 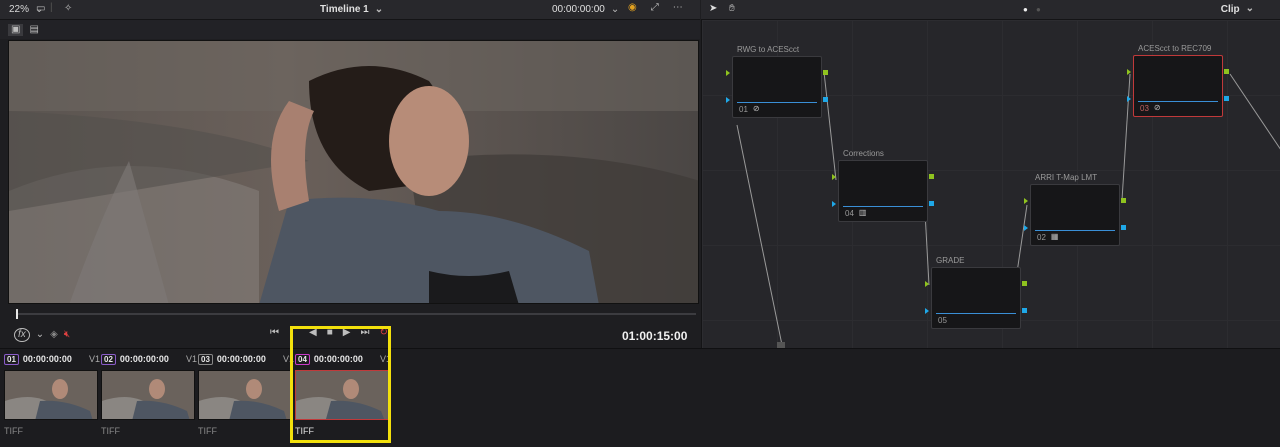 I want to click on hand-icon: ✋︎, so click(x=732, y=9).